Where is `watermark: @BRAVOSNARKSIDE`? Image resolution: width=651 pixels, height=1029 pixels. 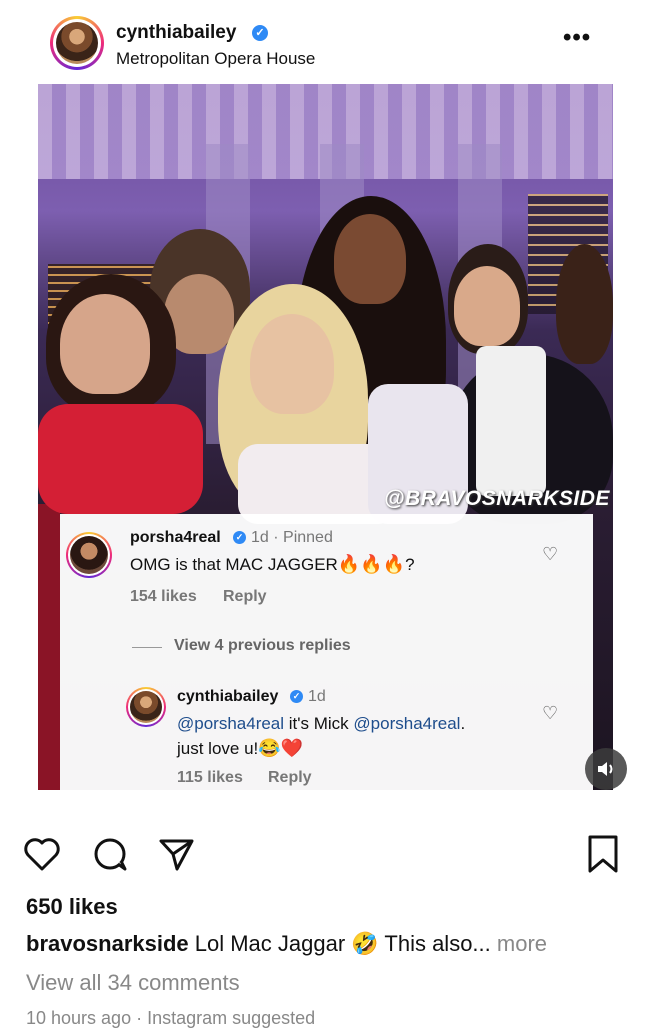
watermark: @BRAVOSNARKSIDE is located at coordinates (497, 498).